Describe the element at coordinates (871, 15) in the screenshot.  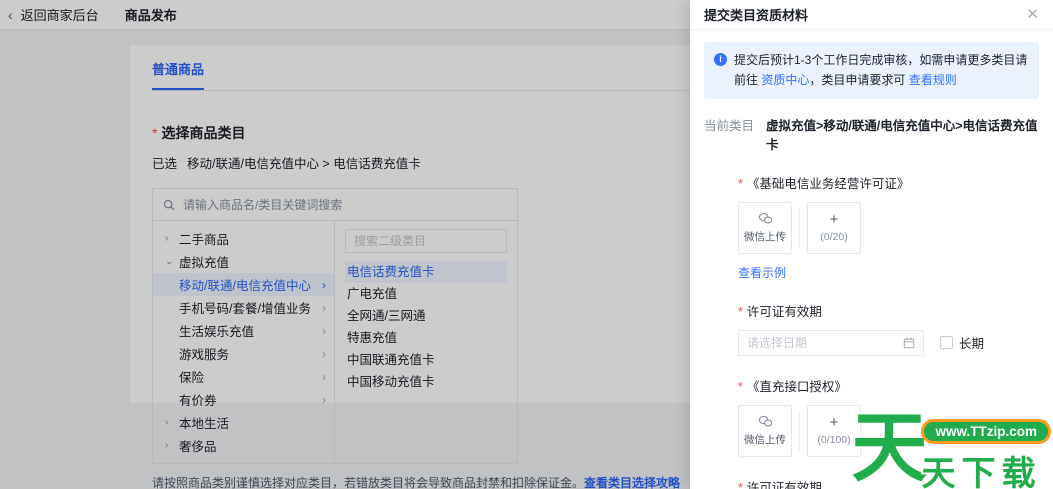
I see `drawer-header: 提交类目资质材料 ✕` at that location.